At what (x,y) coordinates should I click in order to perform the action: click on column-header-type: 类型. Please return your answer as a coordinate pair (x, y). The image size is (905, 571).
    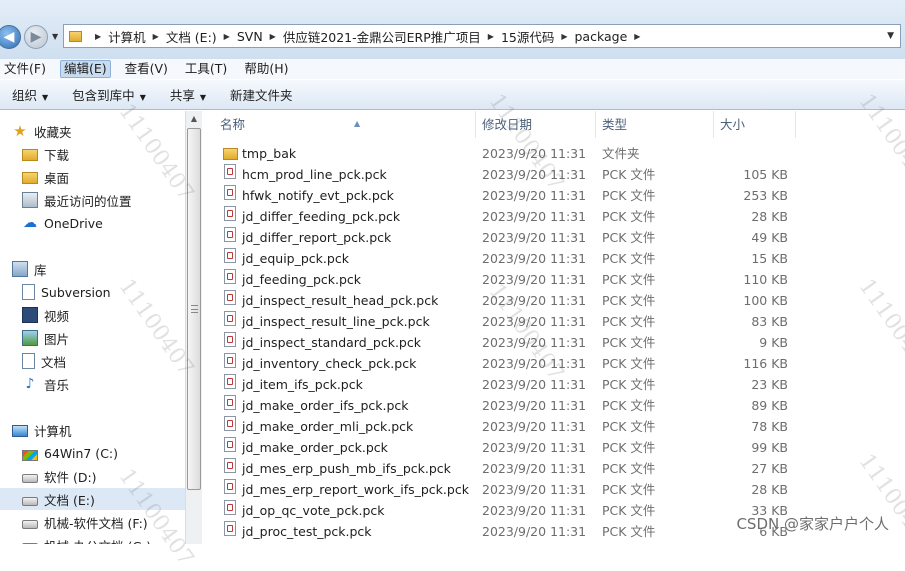
    Looking at the image, I should click on (655, 124).